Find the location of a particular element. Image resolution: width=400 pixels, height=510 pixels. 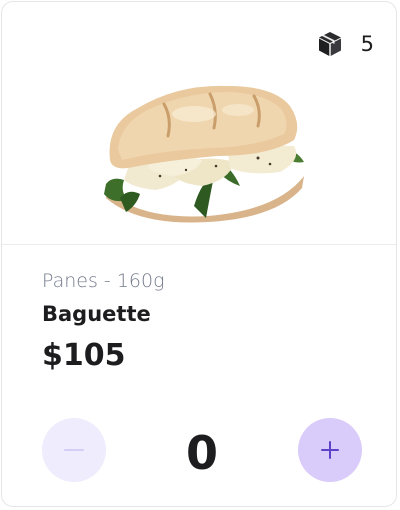

decrement-button is located at coordinates (74, 450).